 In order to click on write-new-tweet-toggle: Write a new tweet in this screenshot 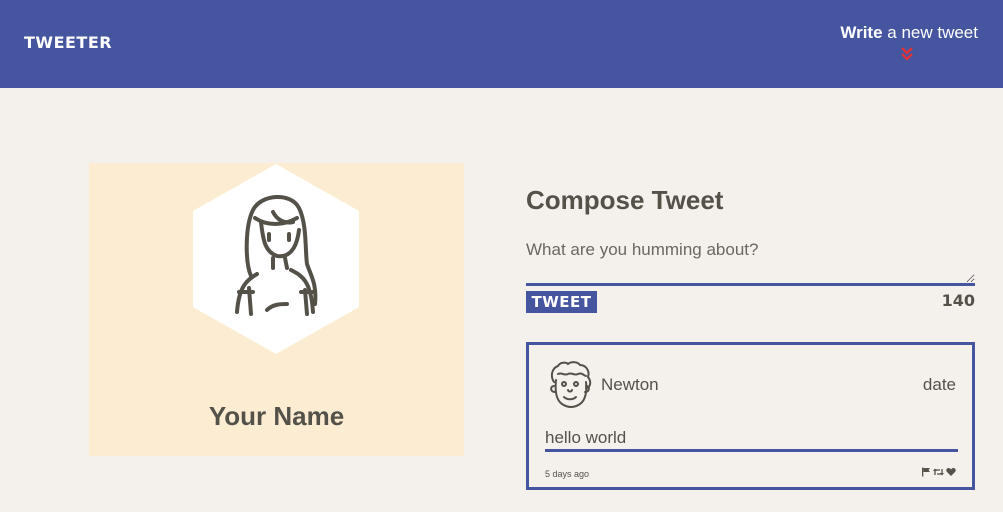, I will do `click(909, 42)`.